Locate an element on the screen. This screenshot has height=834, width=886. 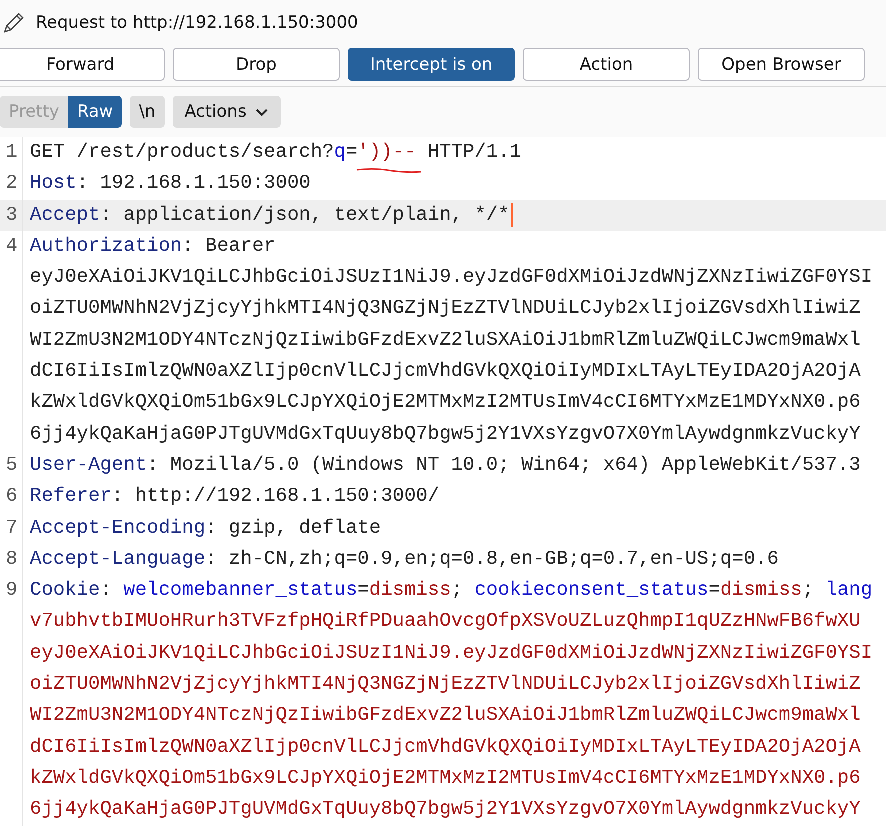
code-text: 6jj4ykQaKaHjaG0PJTgUVMdGxTqUuy8bQ7bgw5j2Y1VXsYzgvO7X0YmlAywdgnmkzVuckyY is located at coordinates (445, 434).